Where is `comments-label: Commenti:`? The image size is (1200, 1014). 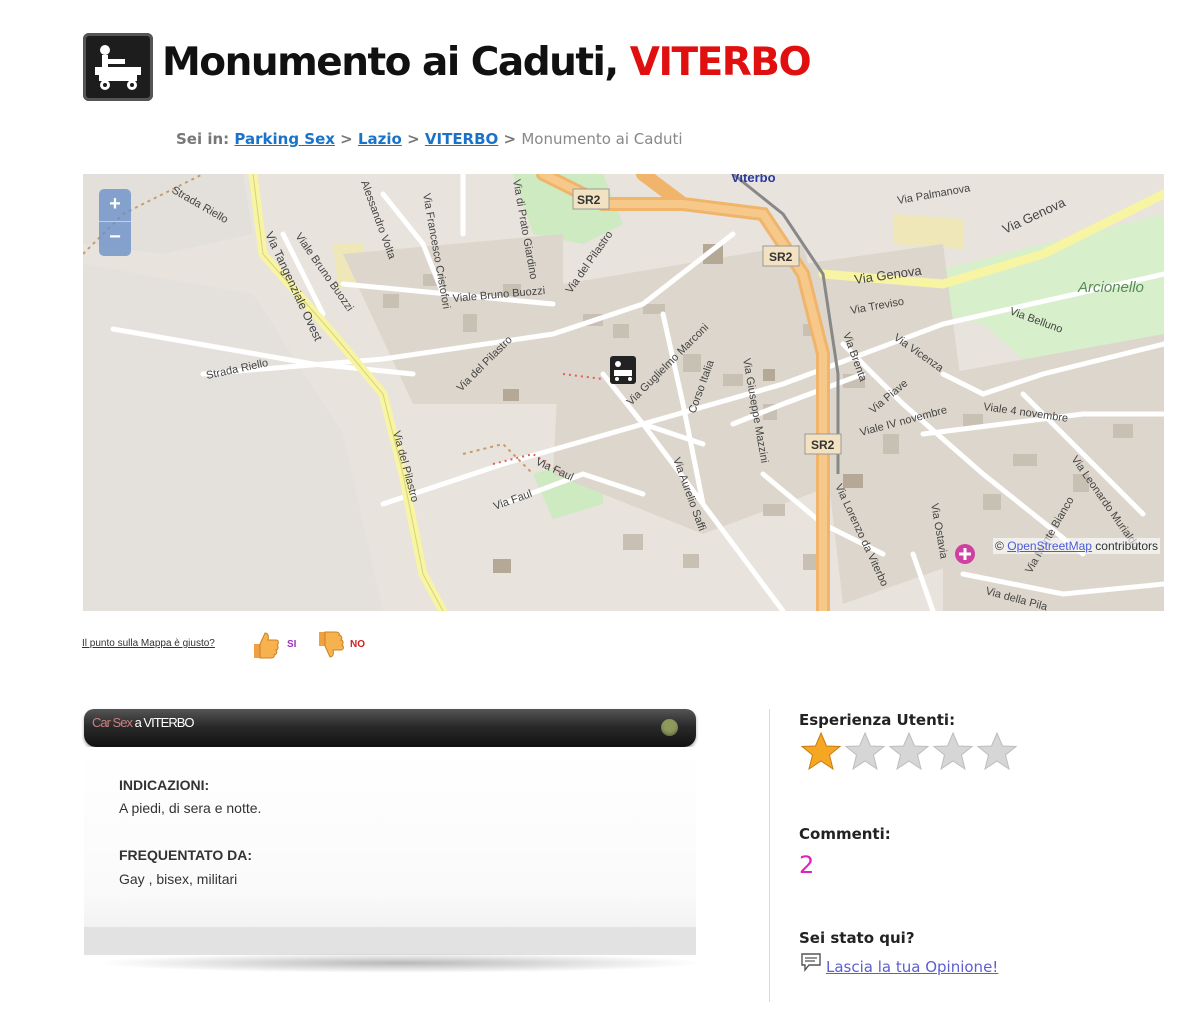
comments-label: Commenti: is located at coordinates (845, 834).